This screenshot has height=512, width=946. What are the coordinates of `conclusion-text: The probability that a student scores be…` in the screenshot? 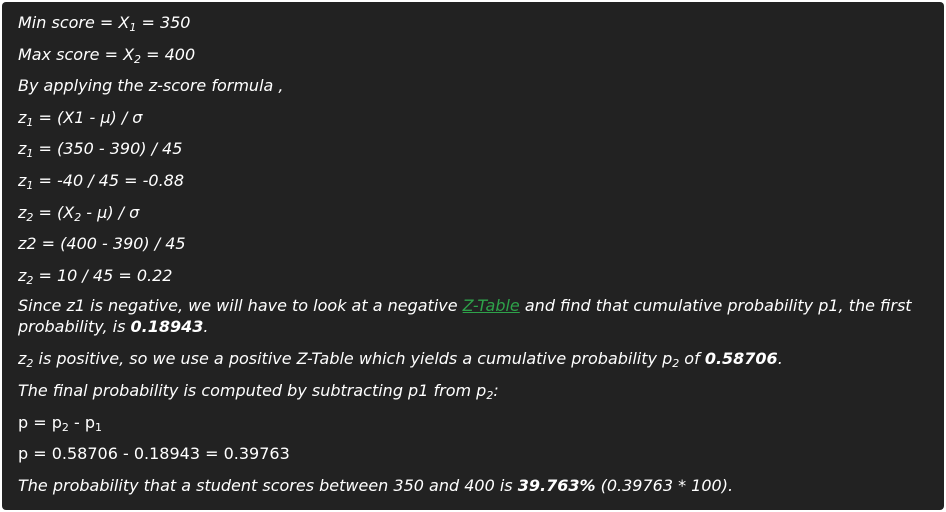 It's located at (268, 485).